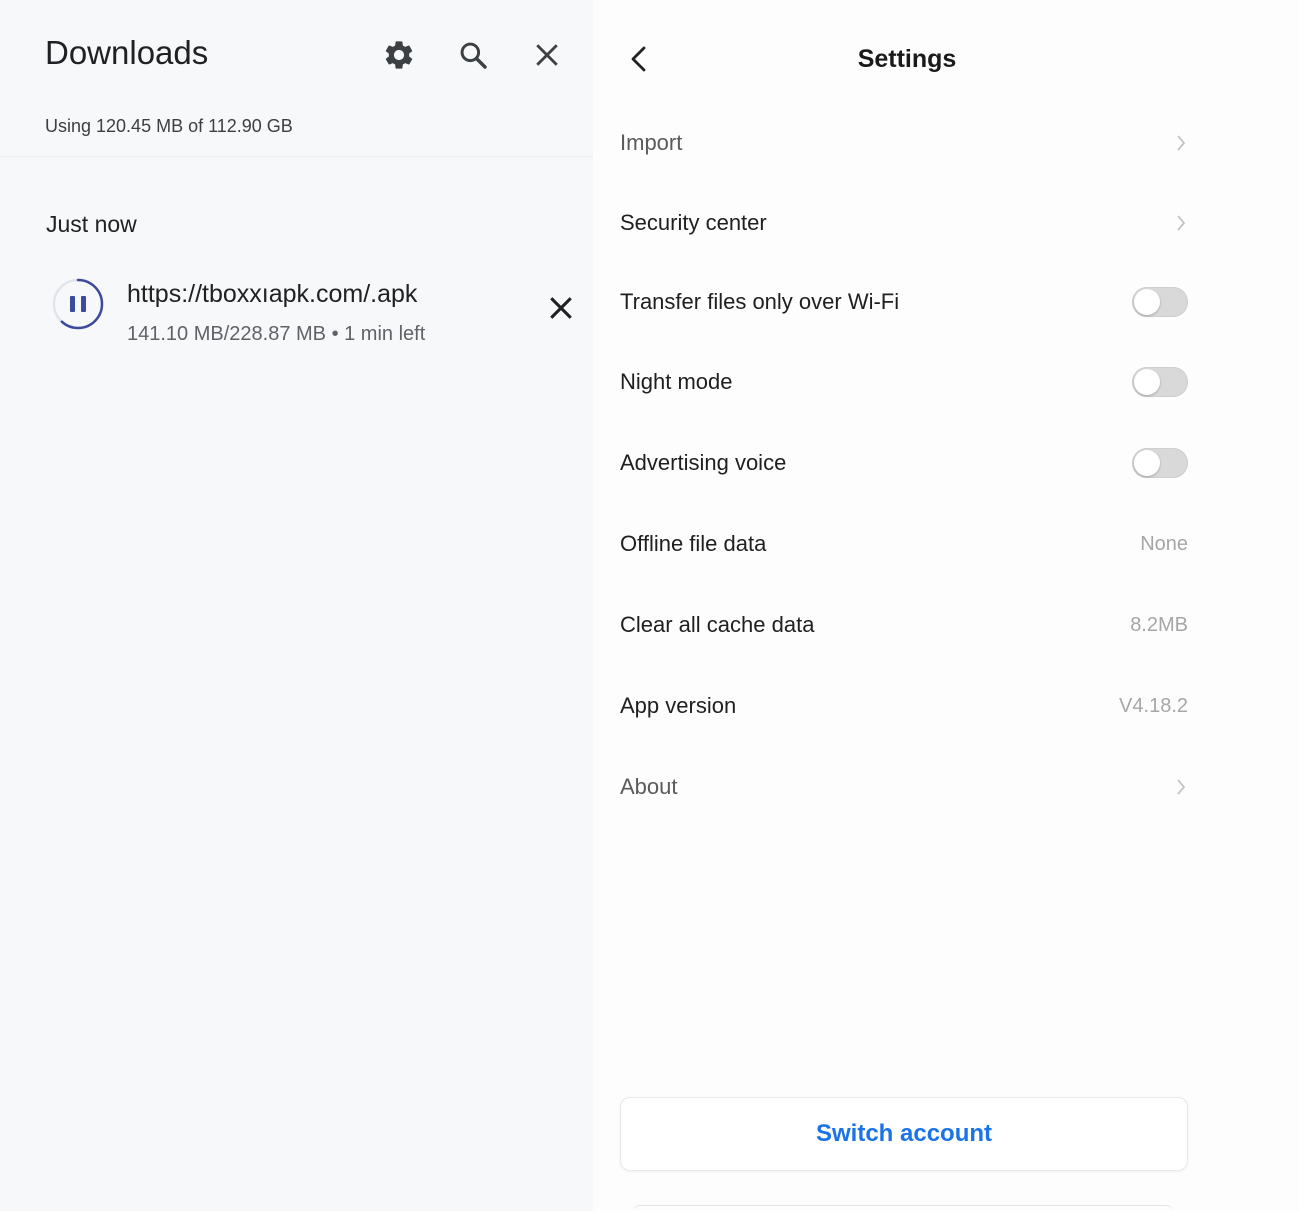 The height and width of the screenshot is (1212, 1299). What do you see at coordinates (91, 224) in the screenshot?
I see `section-label-just-now: Just now` at bounding box center [91, 224].